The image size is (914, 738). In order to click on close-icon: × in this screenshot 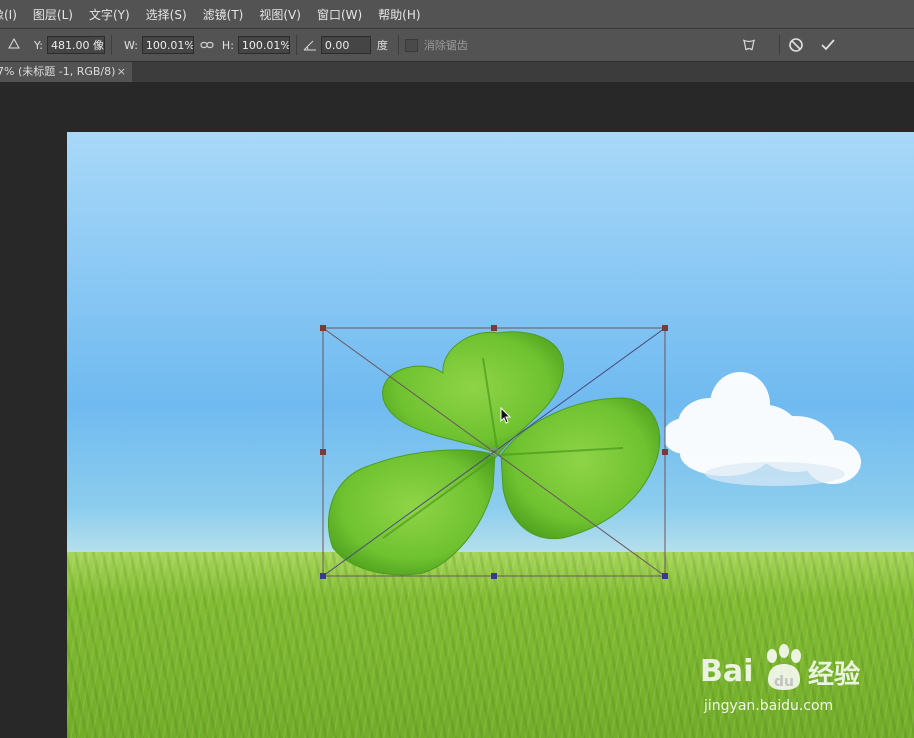, I will do `click(121, 72)`.